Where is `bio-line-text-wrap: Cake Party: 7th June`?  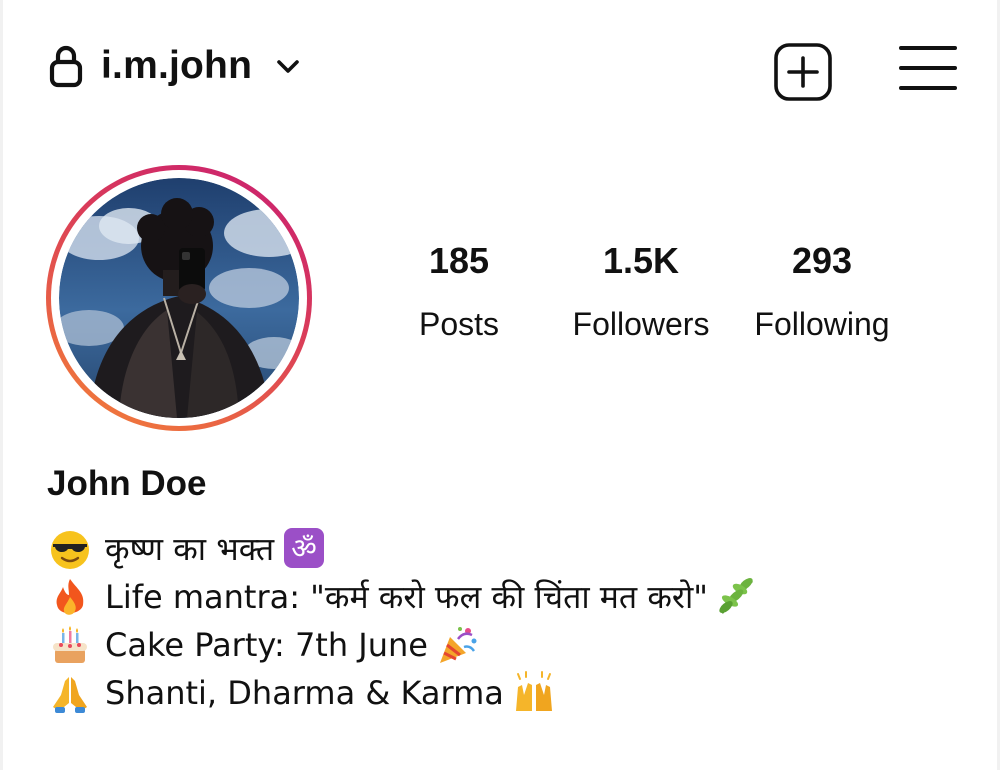
bio-line-text-wrap: Cake Party: 7th June is located at coordinates (292, 645).